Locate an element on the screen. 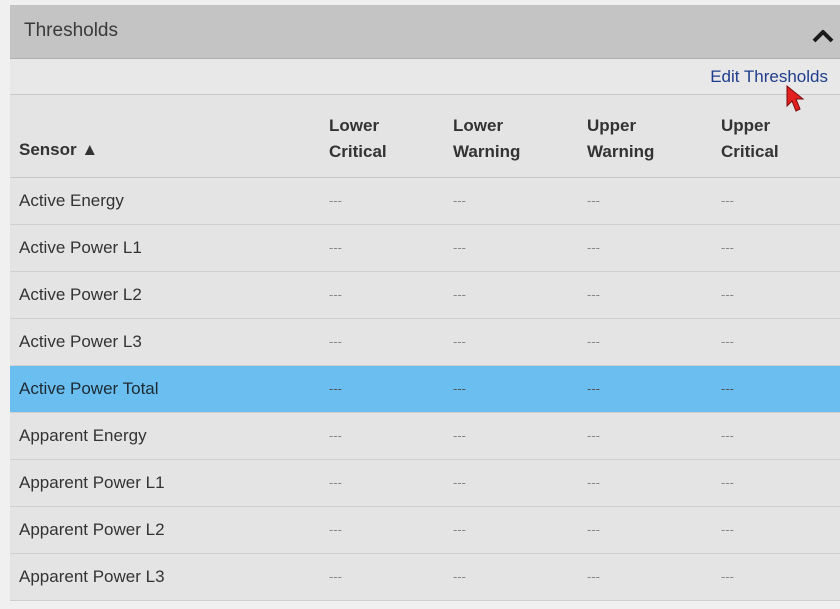 The height and width of the screenshot is (609, 840). column-header-lower-warning: Lower Warning is located at coordinates (511, 136).